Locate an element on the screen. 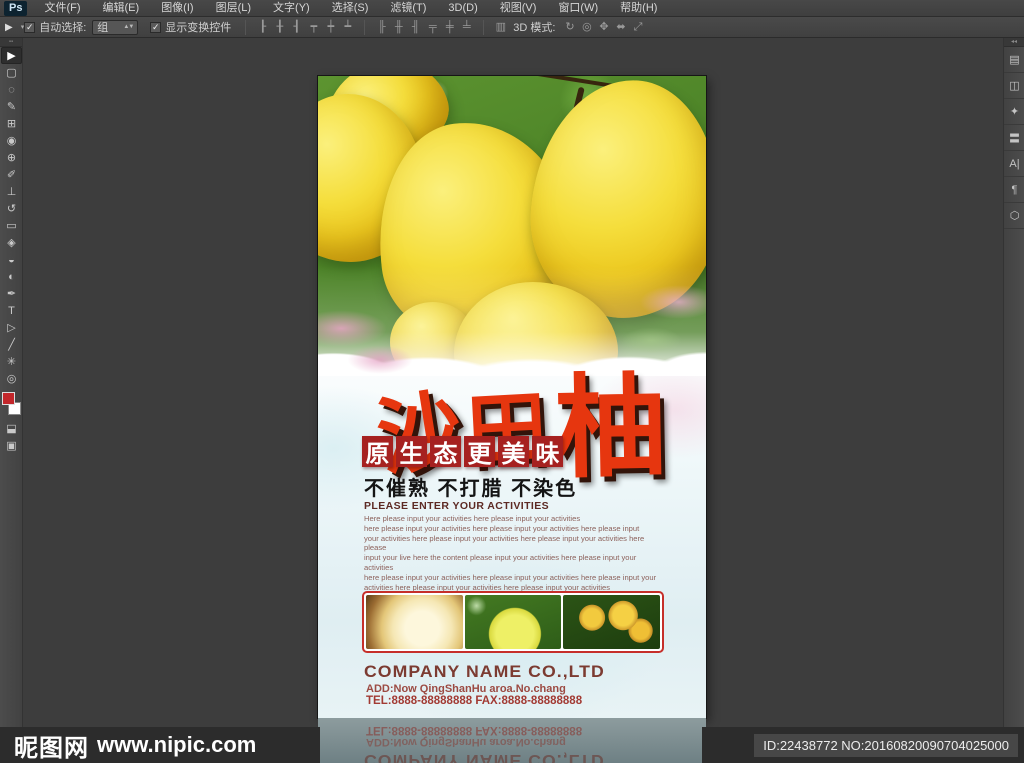 The image size is (1024, 763). lasso-tool: ◌ is located at coordinates (11, 89).